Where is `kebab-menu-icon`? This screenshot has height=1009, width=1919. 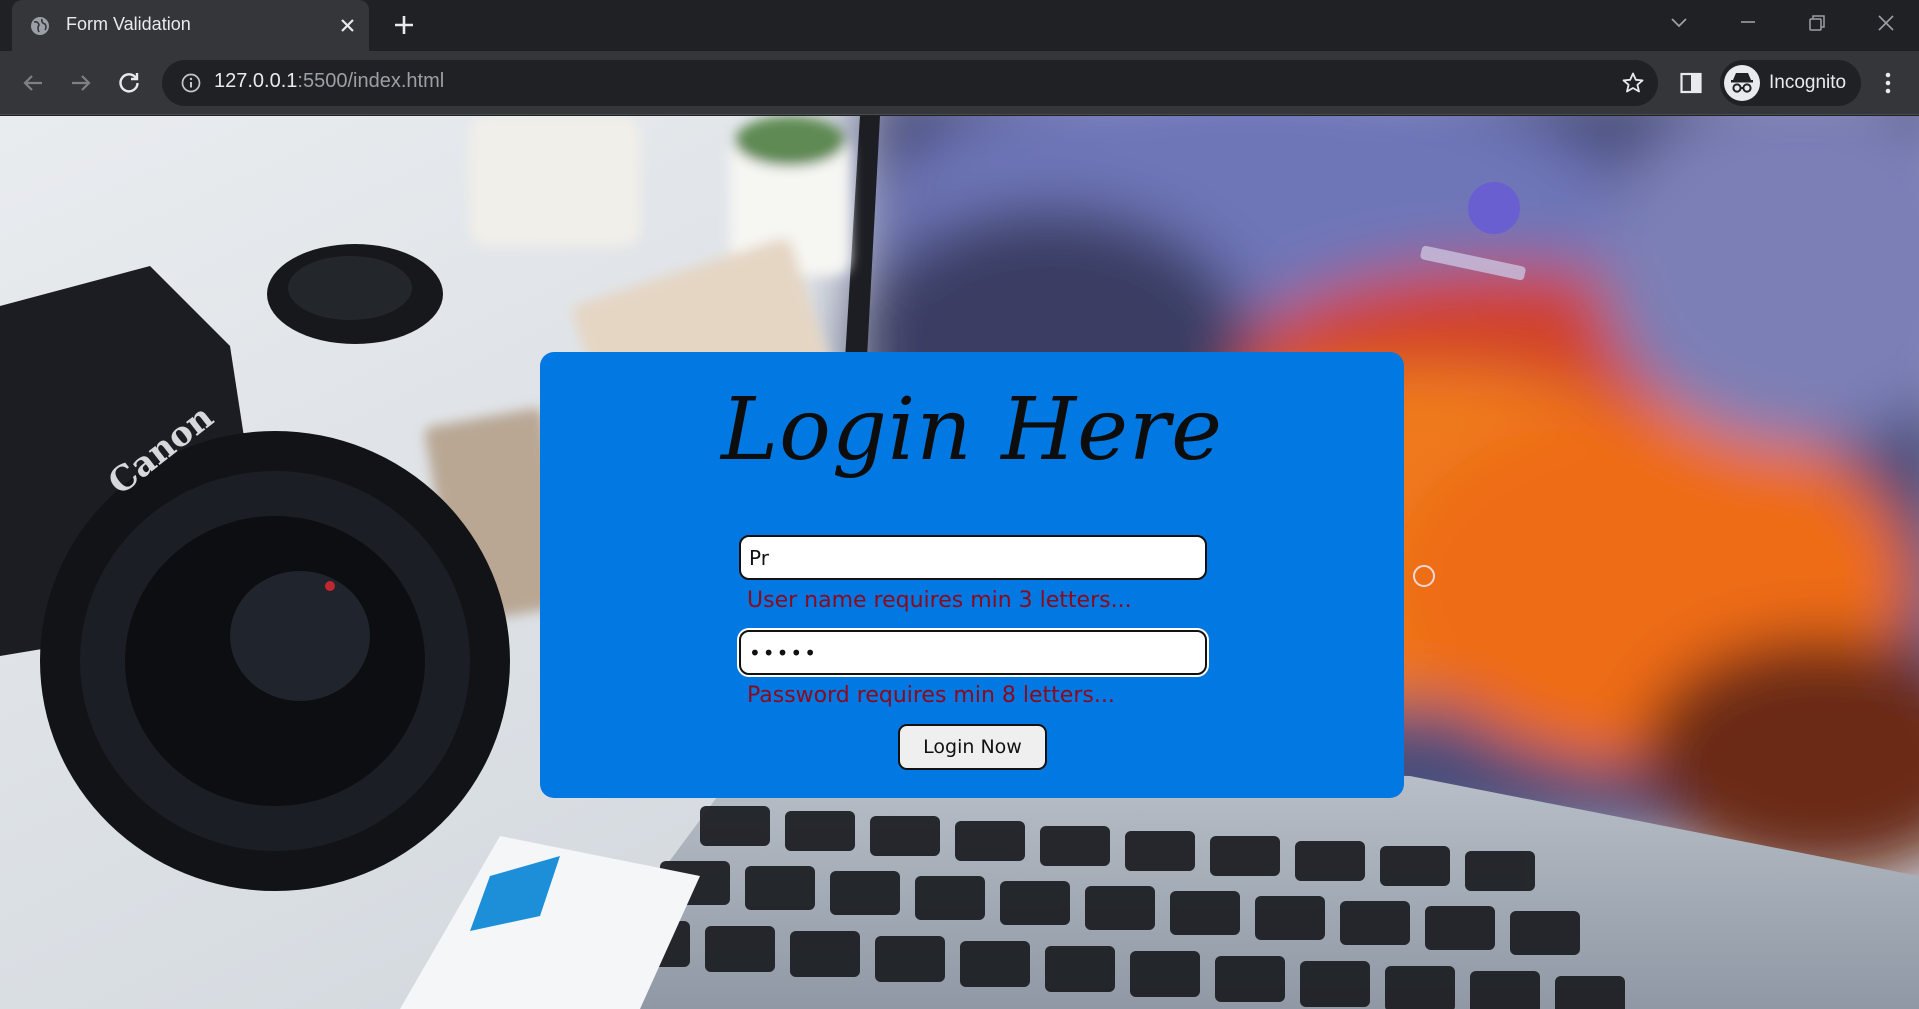 kebab-menu-icon is located at coordinates (1888, 83).